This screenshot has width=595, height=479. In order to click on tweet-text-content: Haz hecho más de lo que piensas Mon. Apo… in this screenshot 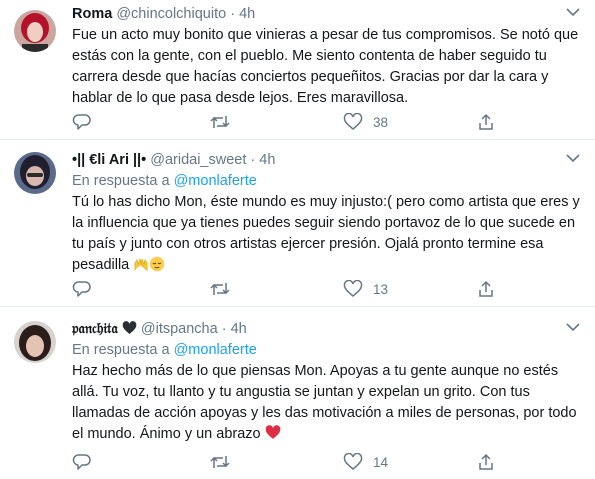, I will do `click(324, 402)`.